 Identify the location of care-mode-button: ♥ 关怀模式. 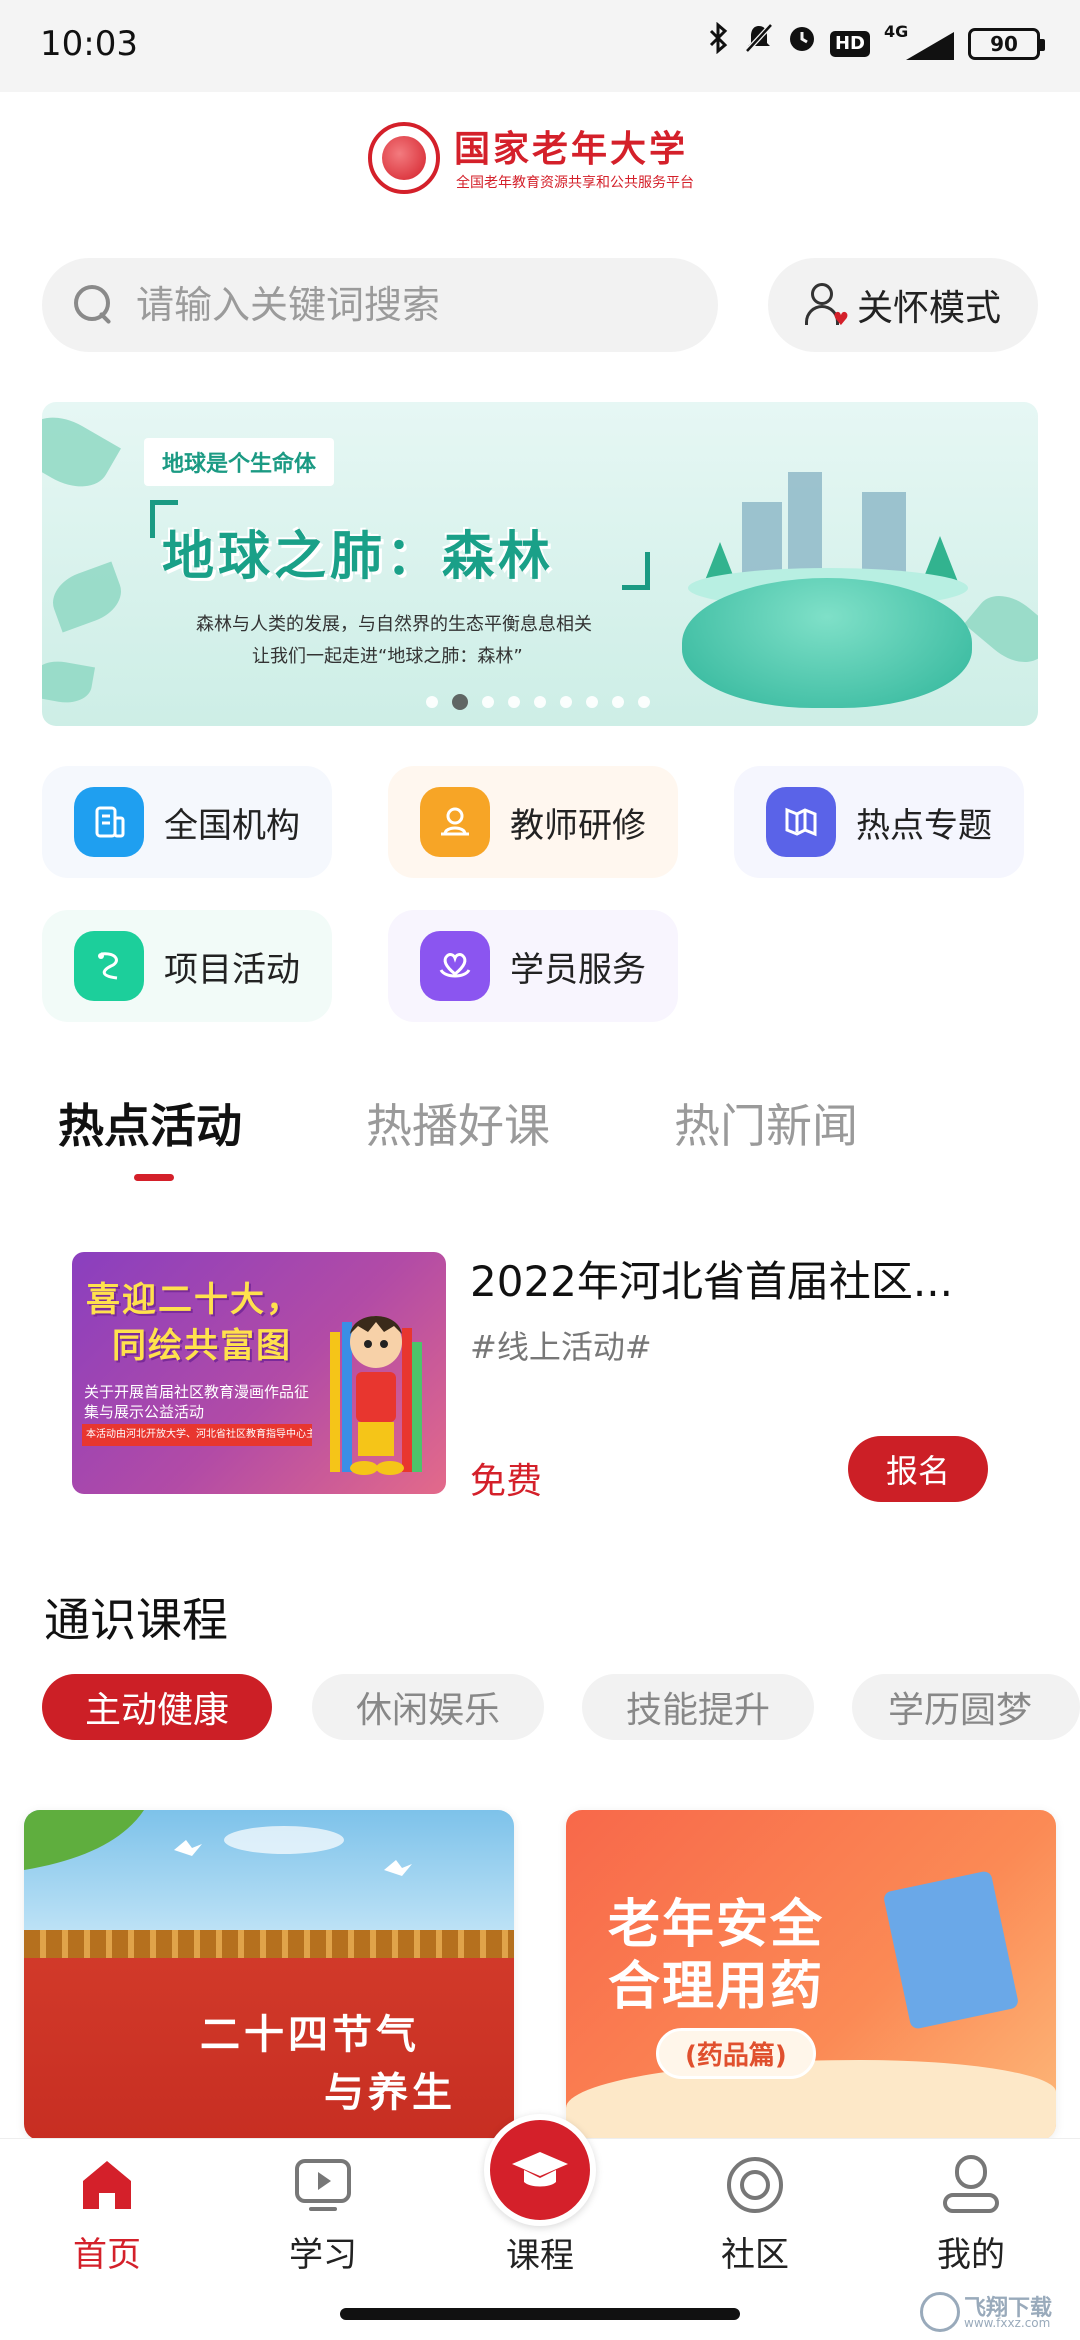
(903, 305).